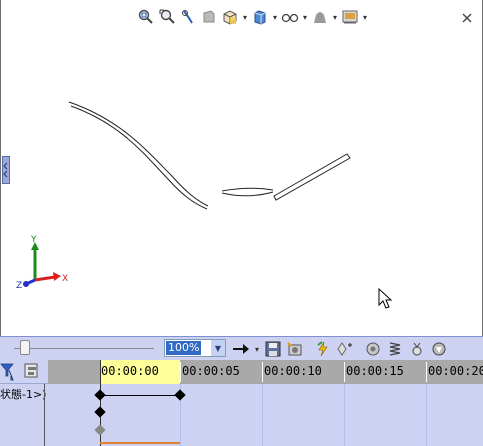 This screenshot has height=446, width=483. Describe the element at coordinates (293, 371) in the screenshot. I see `time-label-10: 00:00:10` at that location.